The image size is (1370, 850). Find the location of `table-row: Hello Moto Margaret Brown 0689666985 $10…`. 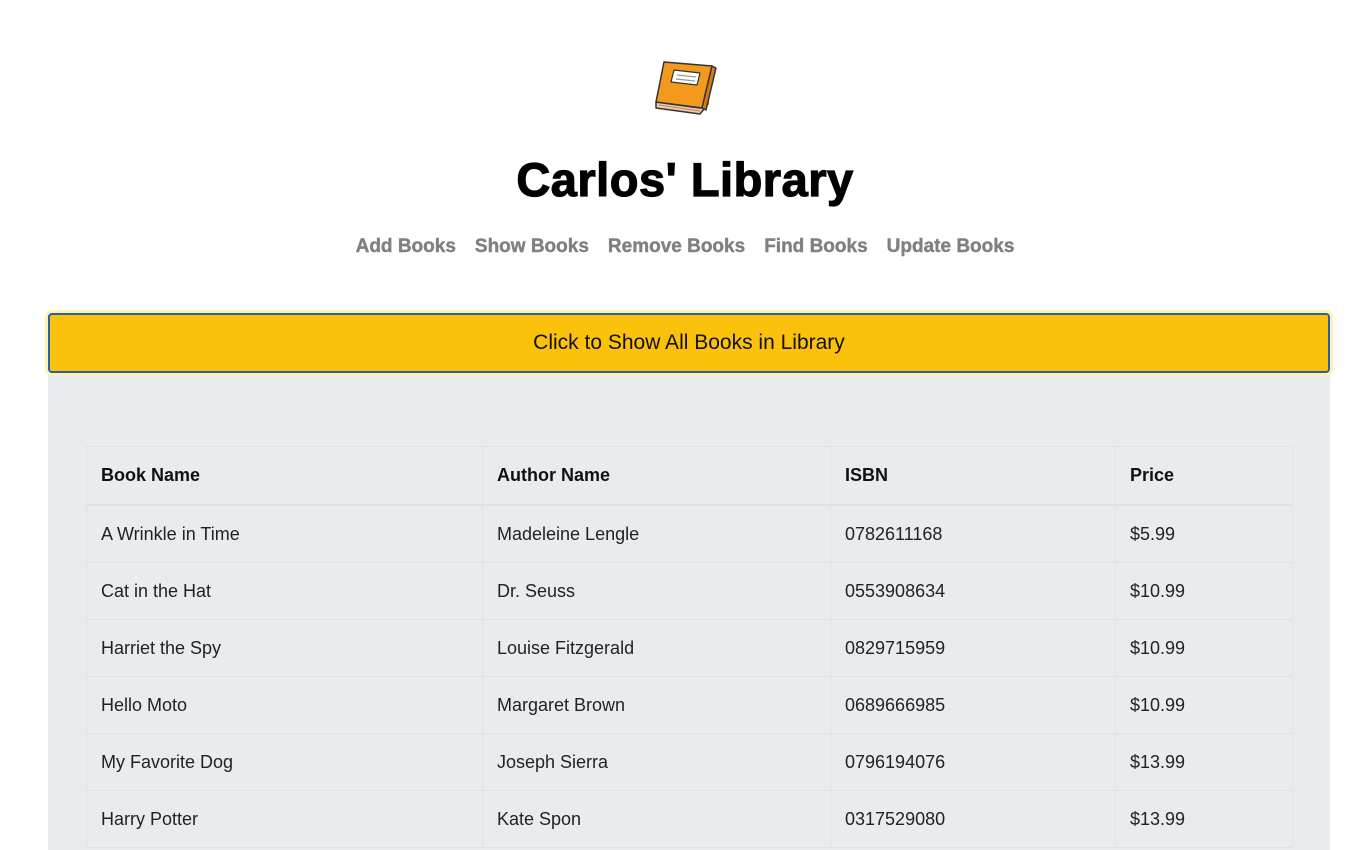

table-row: Hello Moto Margaret Brown 0689666985 $10… is located at coordinates (689, 705).